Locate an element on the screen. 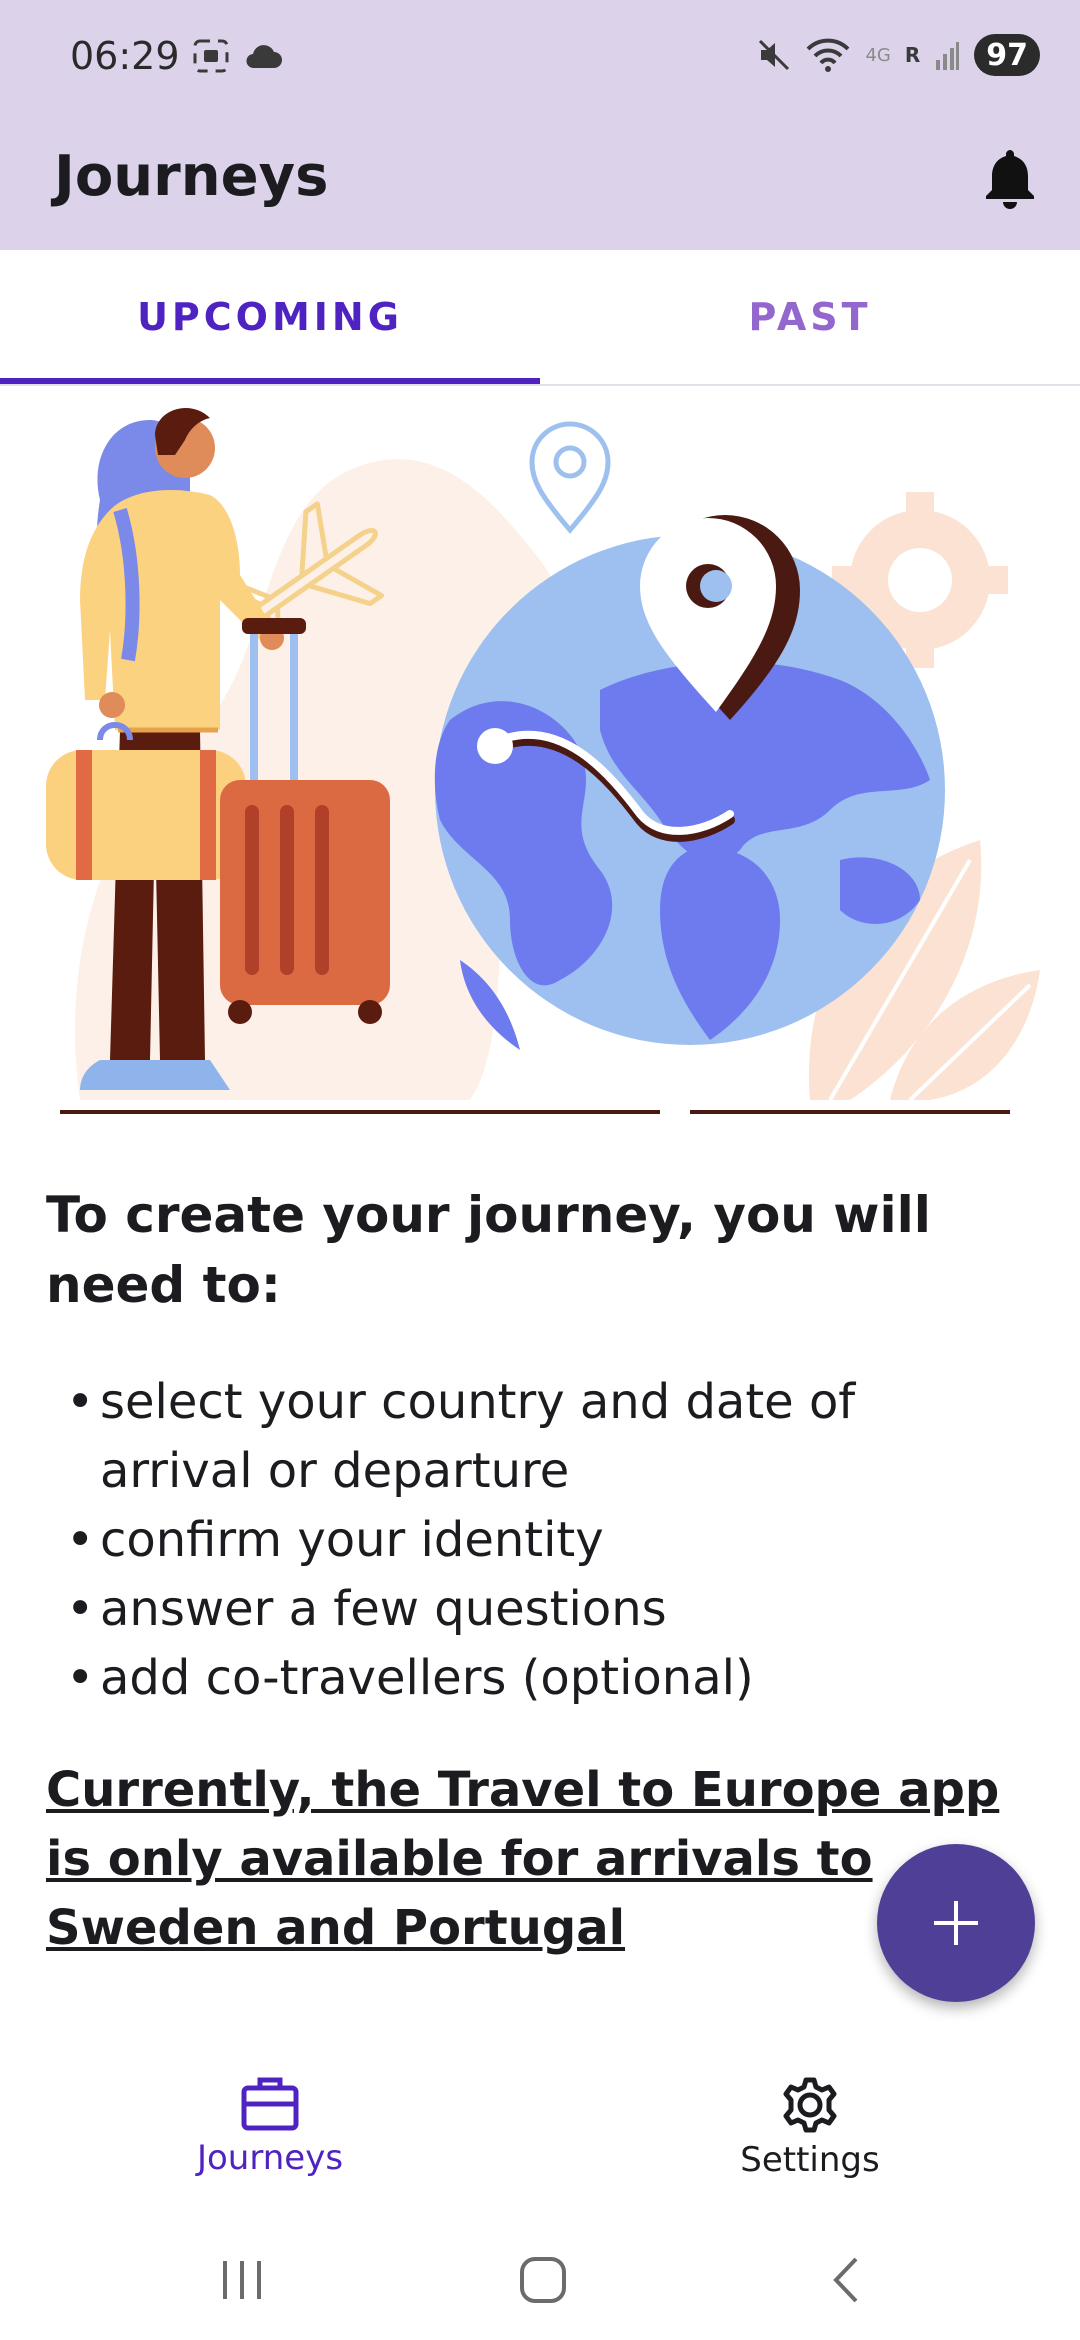 This screenshot has height=2340, width=1080. add-journey-button is located at coordinates (956, 1923).